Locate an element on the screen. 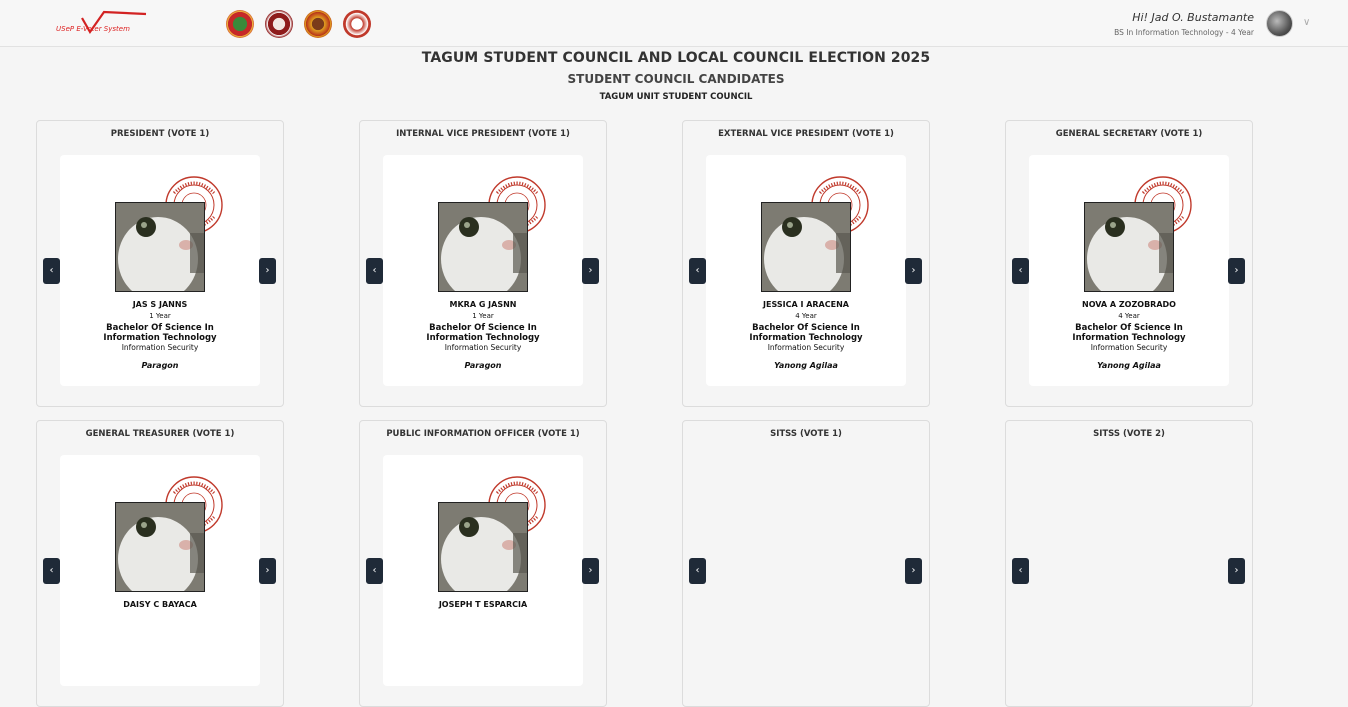 This screenshot has width=1348, height=707. candidate-card: JOSEPH T ESPARCIA is located at coordinates (483, 570).